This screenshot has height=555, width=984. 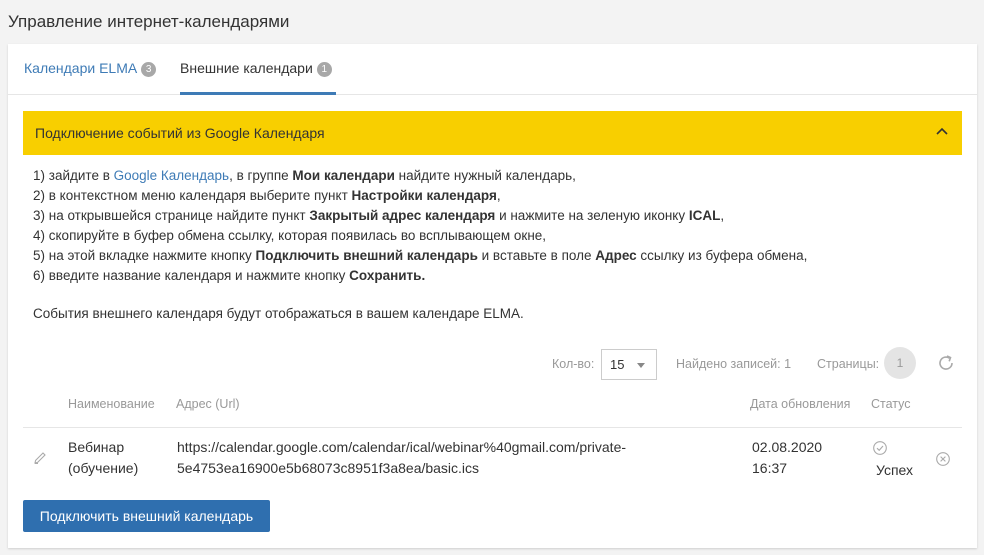 I want to click on google-calendar-banner: Подключение событий из Google Календаря, so click(x=492, y=133).